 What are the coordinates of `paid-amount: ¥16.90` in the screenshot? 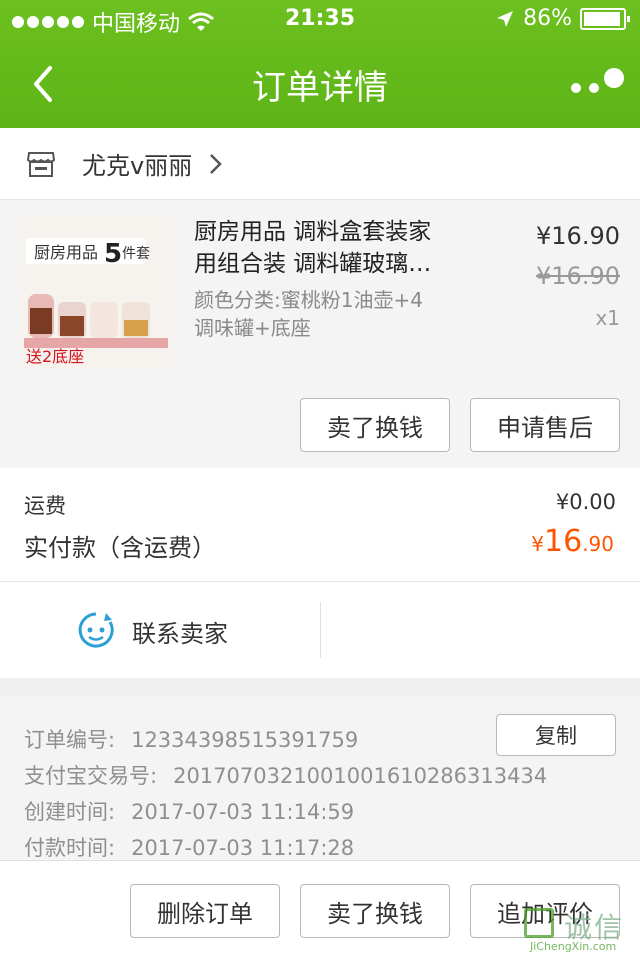 It's located at (572, 541).